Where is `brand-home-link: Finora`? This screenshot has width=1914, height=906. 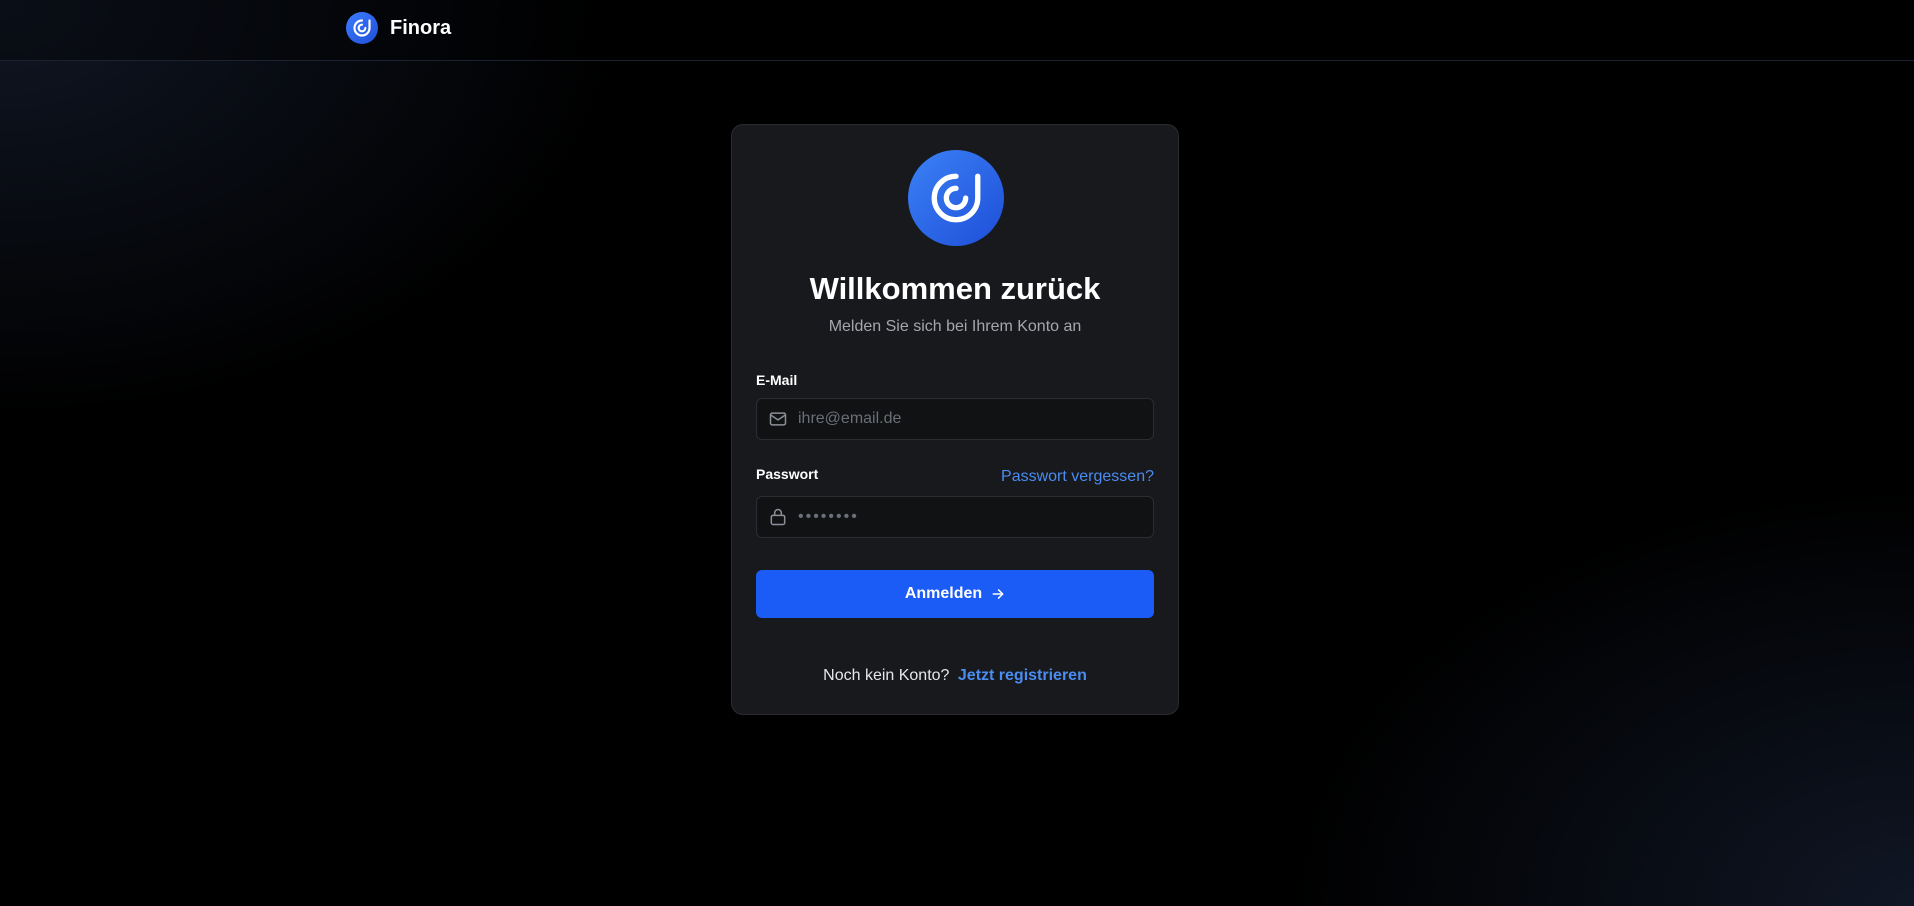 brand-home-link: Finora is located at coordinates (398, 28).